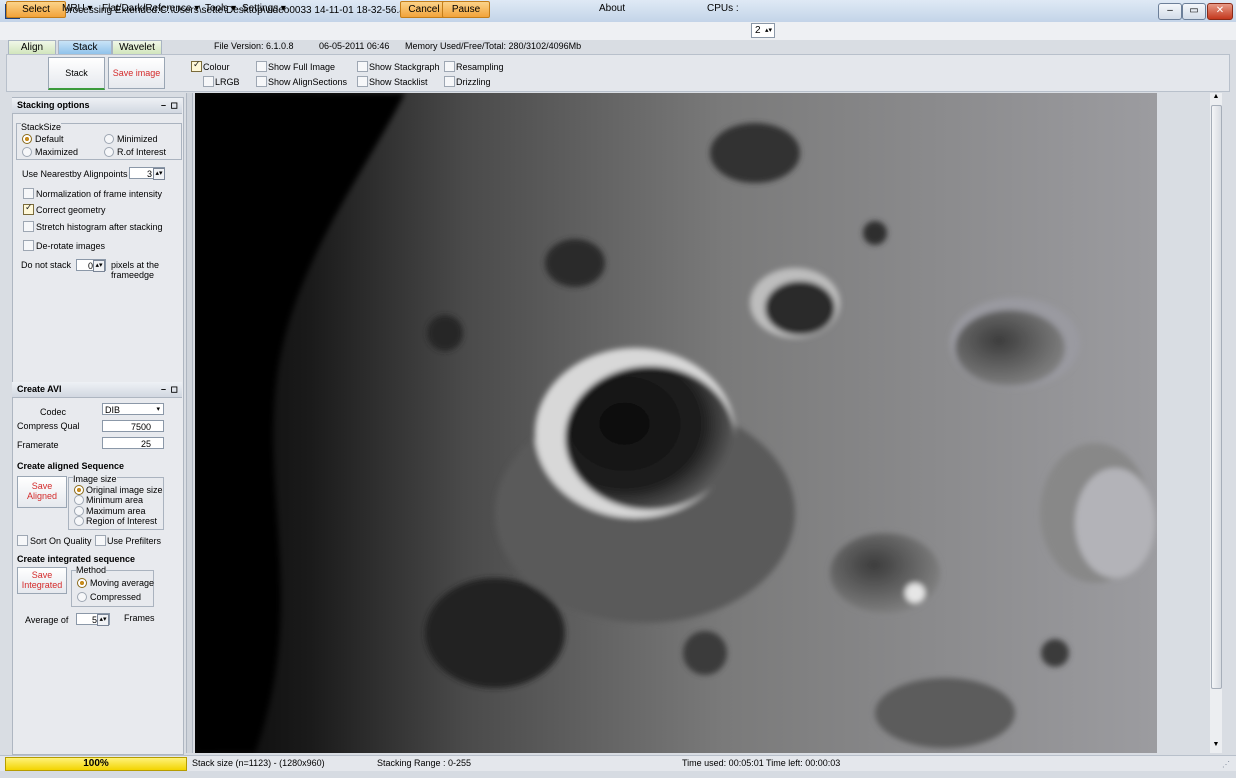 The image size is (1236, 778). Describe the element at coordinates (99, 194) in the screenshot. I see `normalization-label: Normalization of frame intensity` at that location.